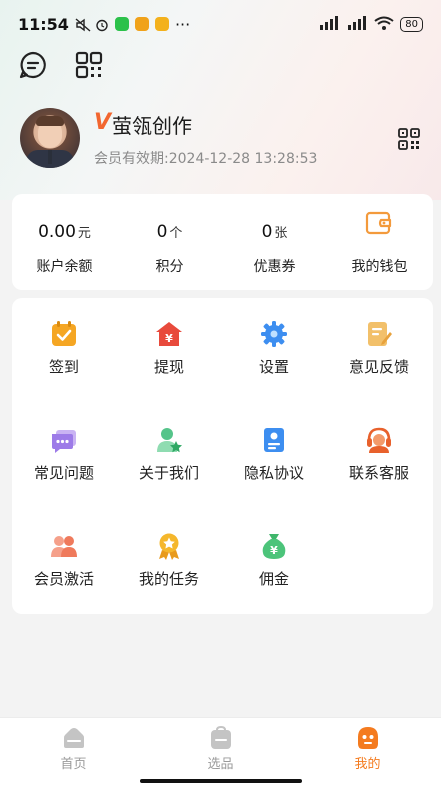 This screenshot has height=791, width=441. Describe the element at coordinates (169, 267) in the screenshot. I see `points-label: 积分` at that location.